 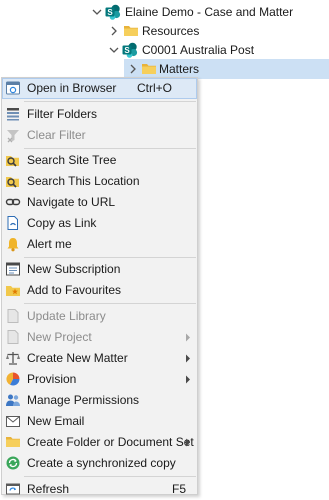 I want to click on menu-item-create-synchronized-copy: Create a synchronized copy, so click(x=99, y=463).